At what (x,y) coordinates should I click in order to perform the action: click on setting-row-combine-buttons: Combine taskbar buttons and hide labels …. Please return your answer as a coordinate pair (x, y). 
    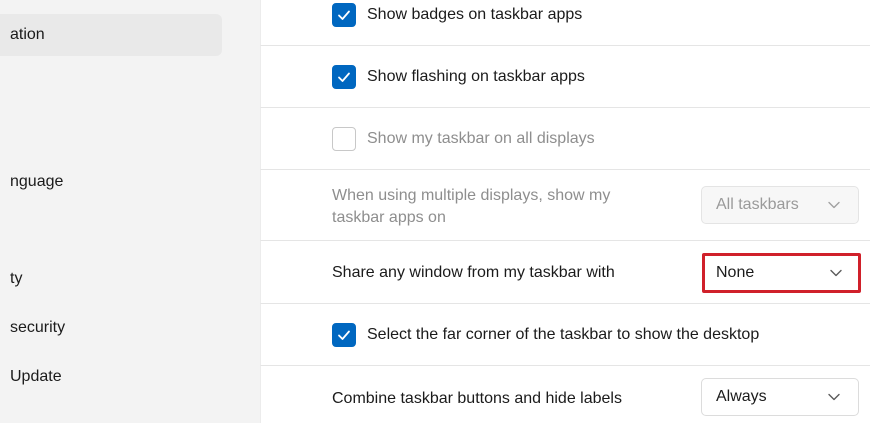
    Looking at the image, I should click on (565, 394).